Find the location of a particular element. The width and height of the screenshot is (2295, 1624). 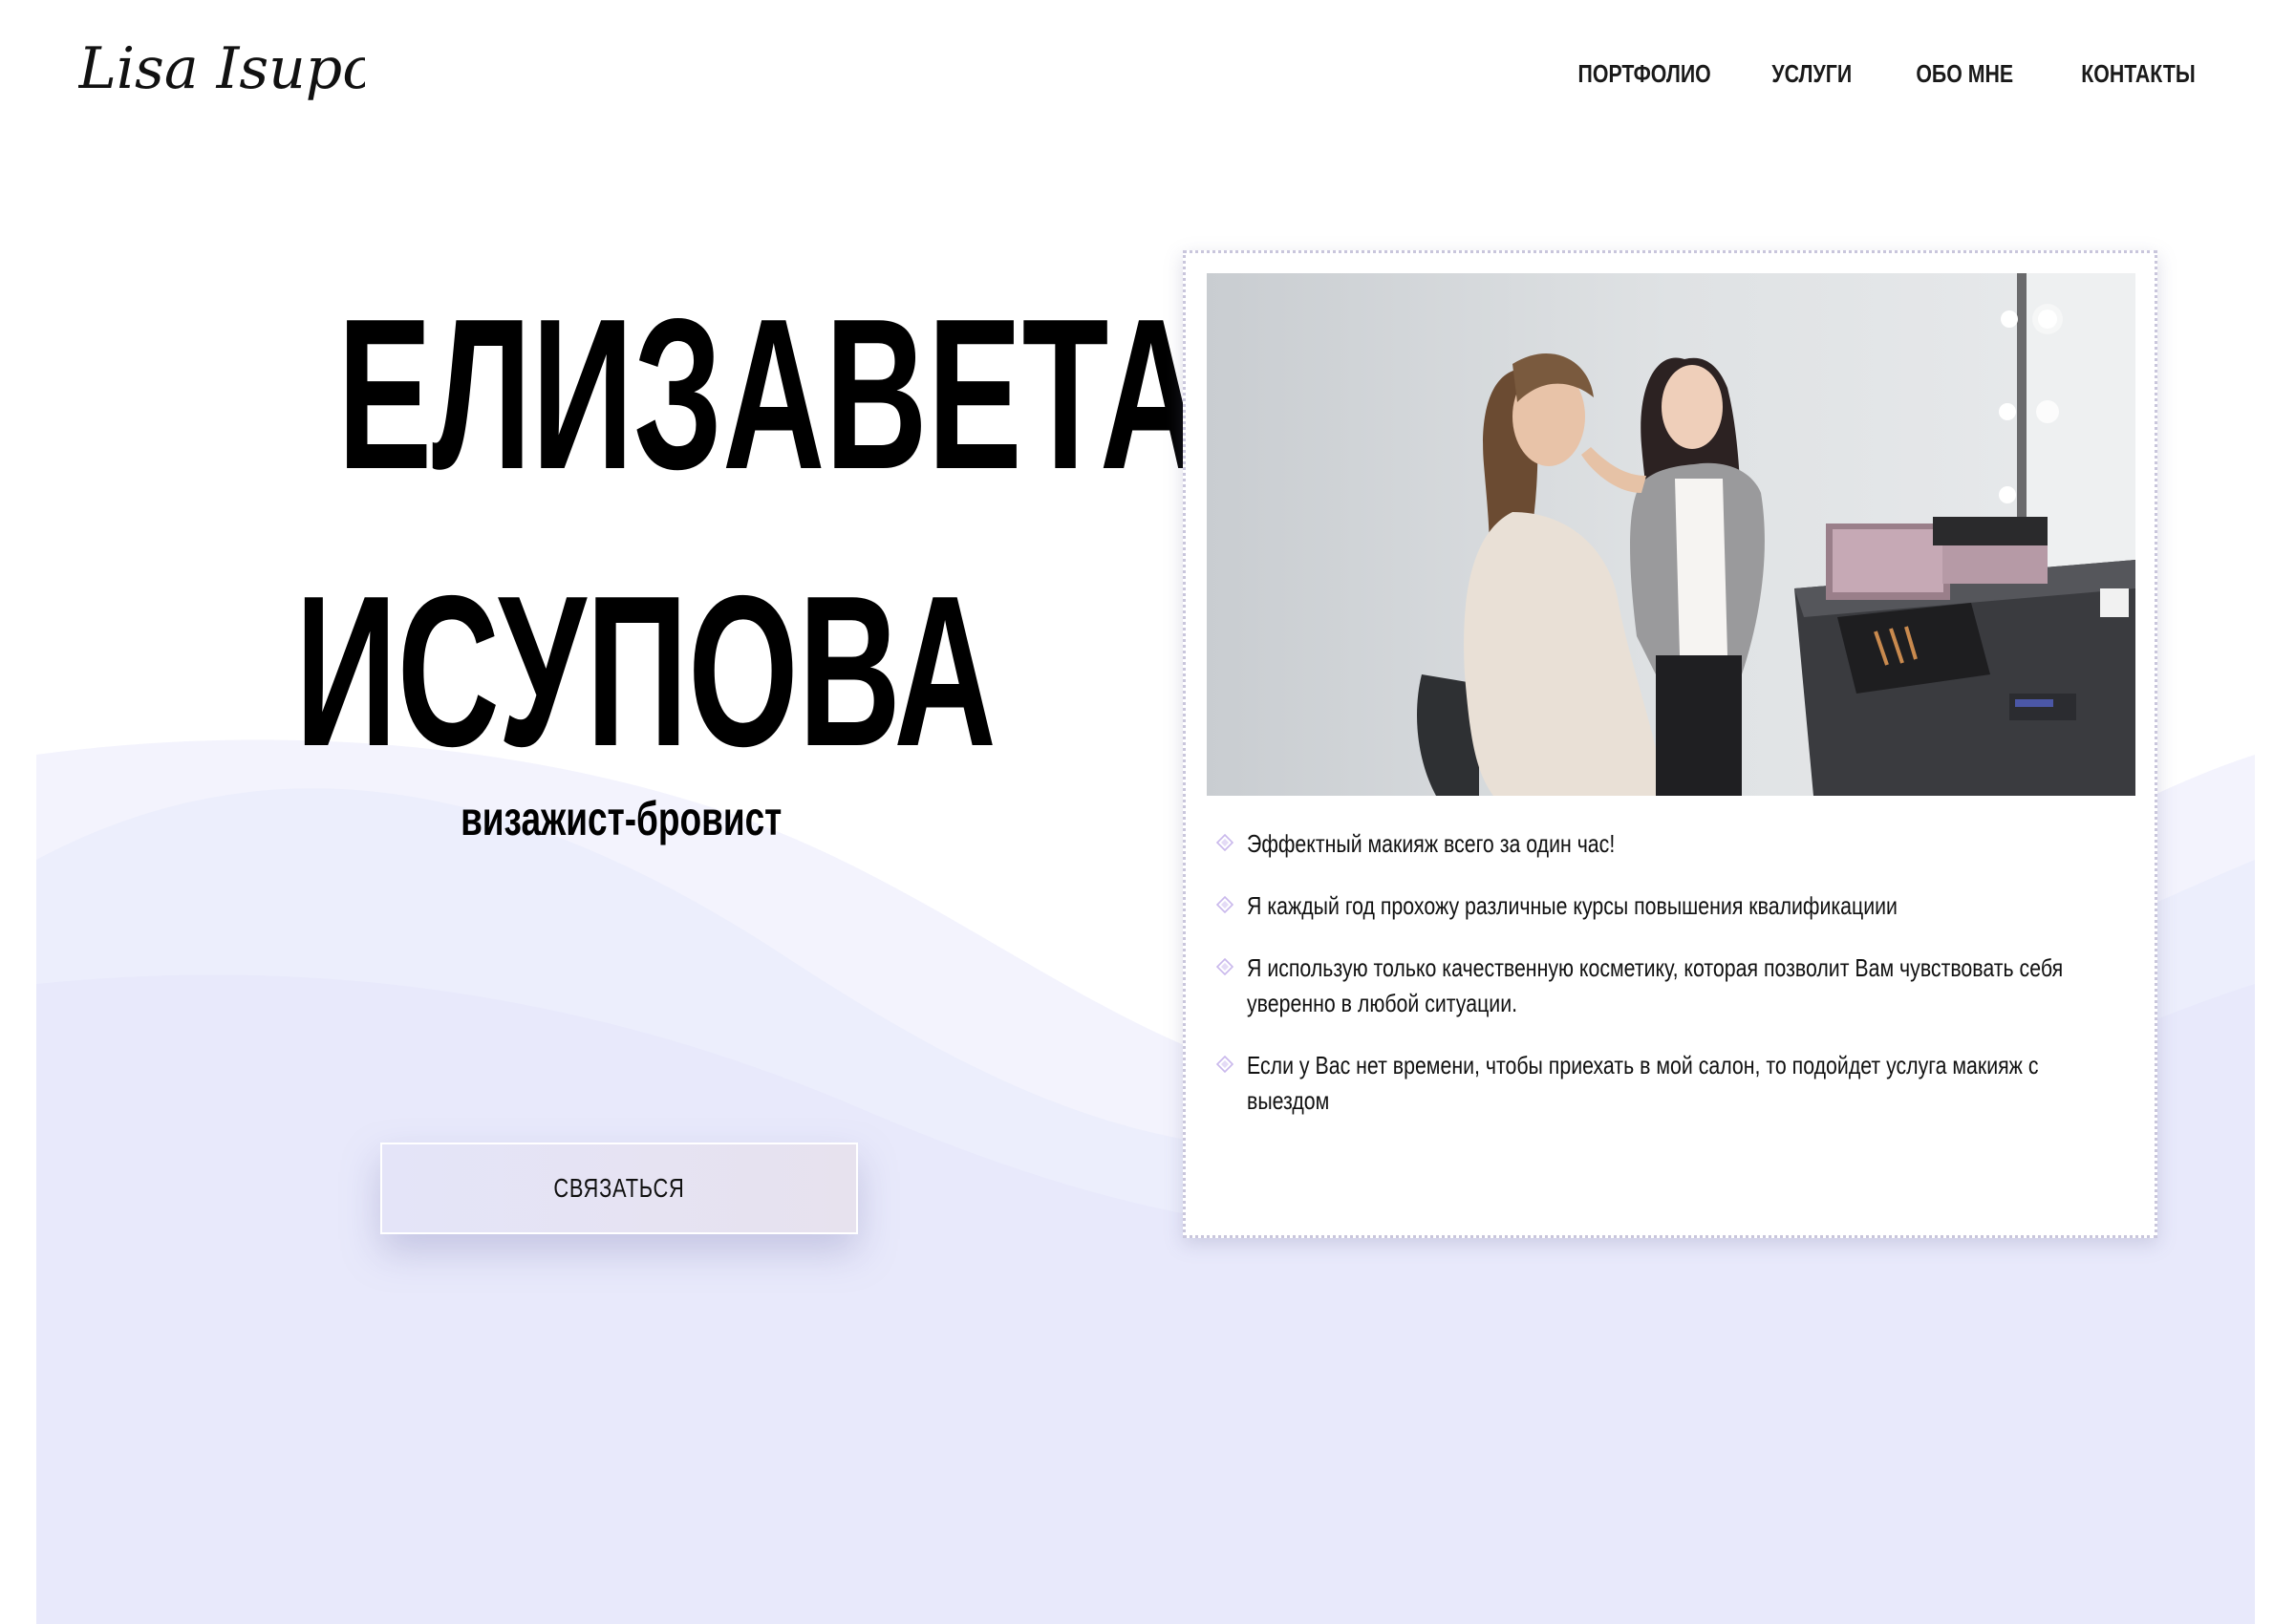

hero-last-name: ИСУПОВА is located at coordinates (645, 671).